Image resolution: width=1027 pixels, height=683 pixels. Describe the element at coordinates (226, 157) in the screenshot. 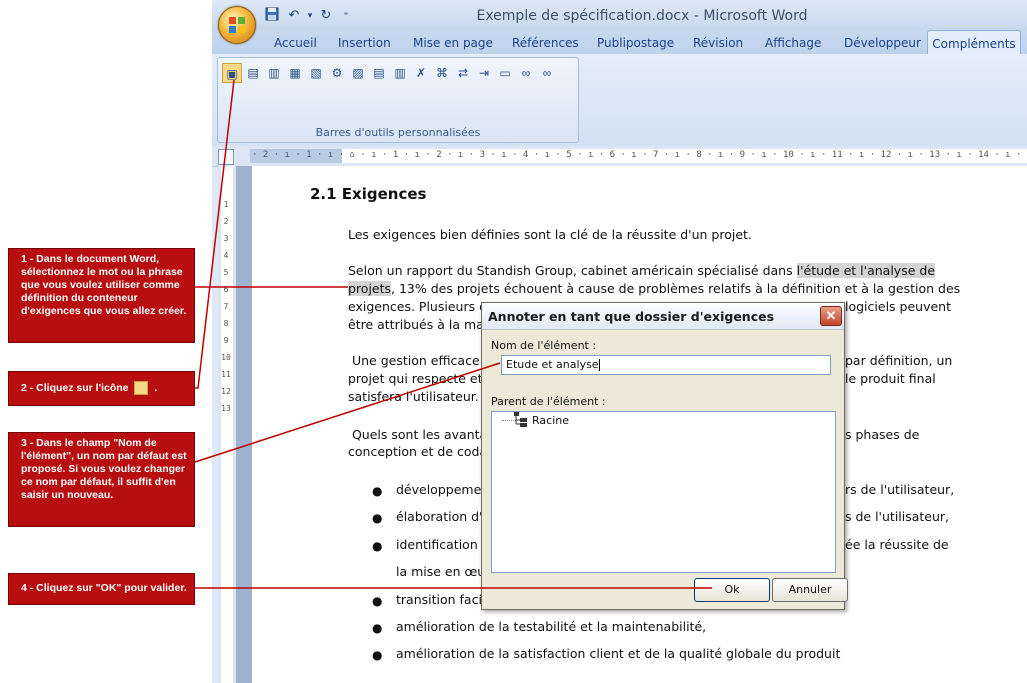

I see `tab-selector` at that location.